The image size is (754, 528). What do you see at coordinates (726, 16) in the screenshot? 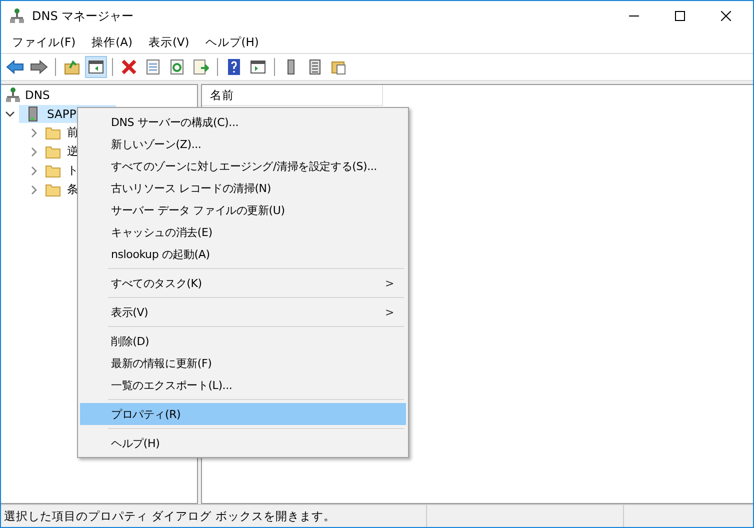
I see `close-icon` at bounding box center [726, 16].